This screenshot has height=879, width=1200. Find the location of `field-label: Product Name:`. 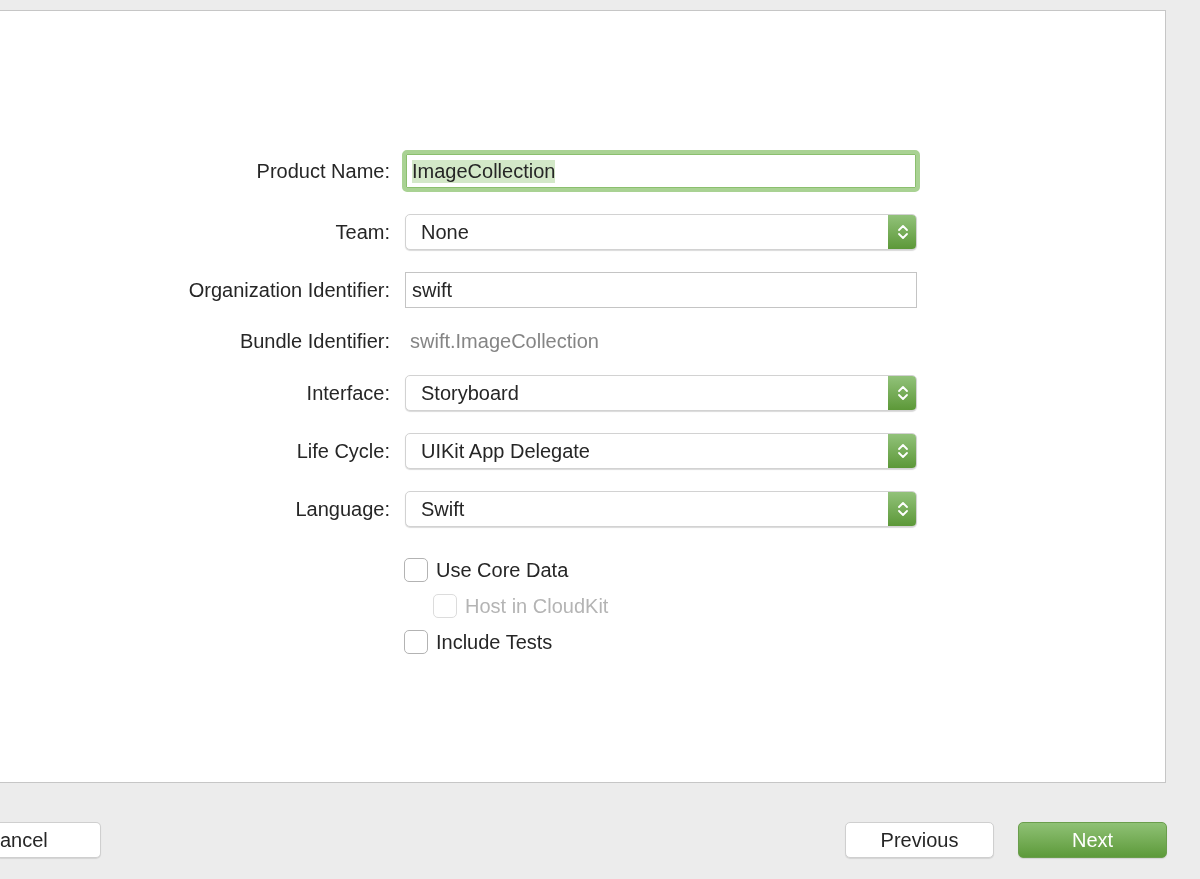

field-label: Product Name: is located at coordinates (322, 171).